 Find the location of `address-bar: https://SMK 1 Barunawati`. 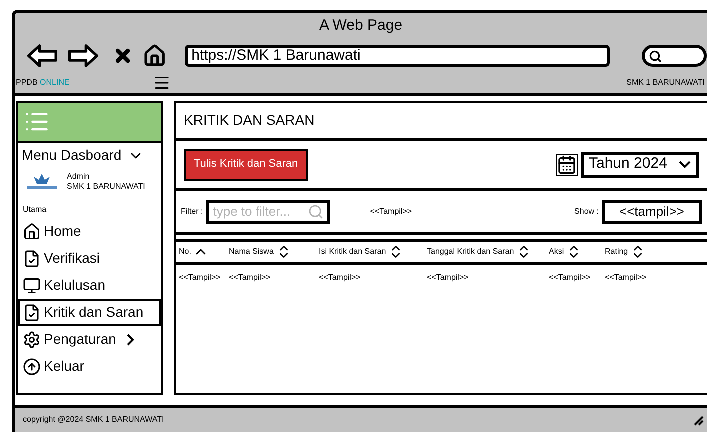

address-bar: https://SMK 1 Barunawati is located at coordinates (397, 56).